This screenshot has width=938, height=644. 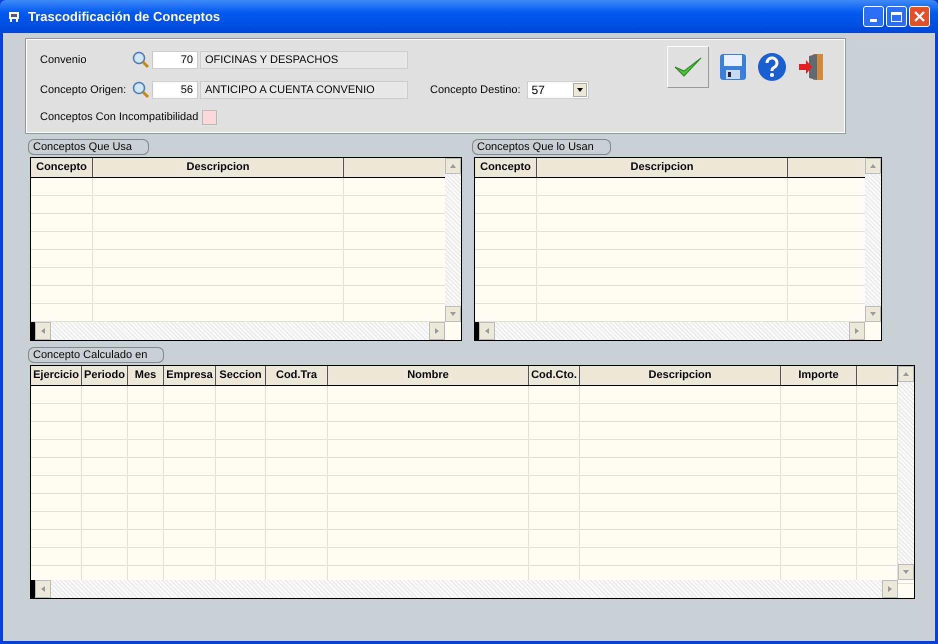 I want to click on group-label: Concepto Calculado en, so click(x=96, y=355).